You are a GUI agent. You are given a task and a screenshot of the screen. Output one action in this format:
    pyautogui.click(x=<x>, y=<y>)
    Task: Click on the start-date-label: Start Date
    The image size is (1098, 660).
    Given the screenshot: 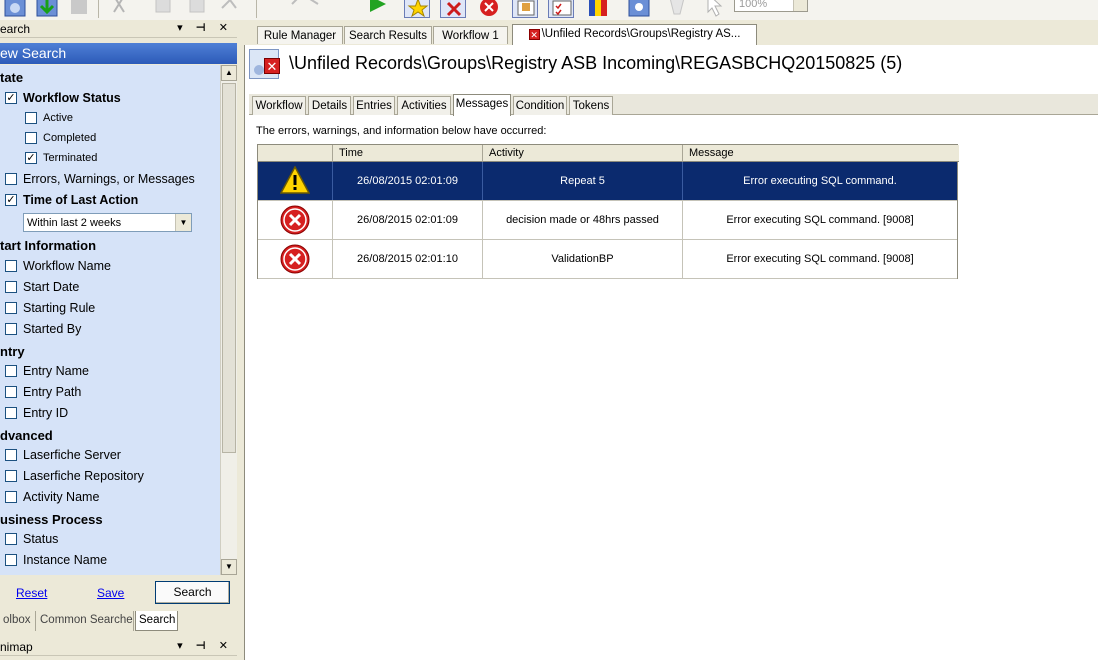 What is the action you would take?
    pyautogui.click(x=51, y=287)
    